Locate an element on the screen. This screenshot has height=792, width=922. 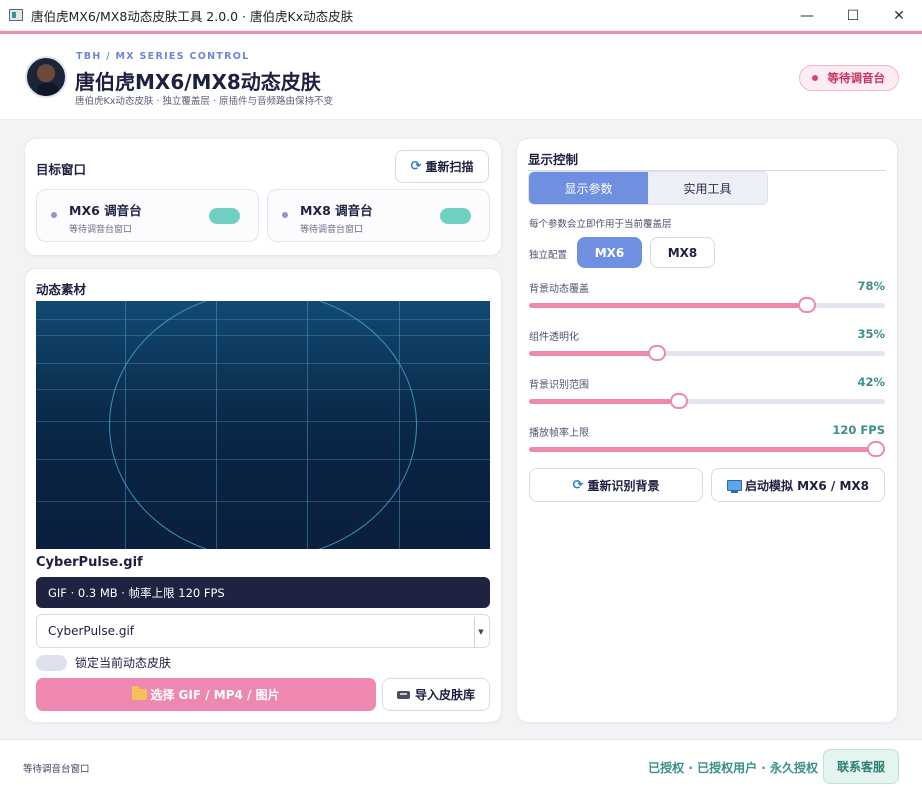
component-transparency-slider-thumb is located at coordinates (657, 353).